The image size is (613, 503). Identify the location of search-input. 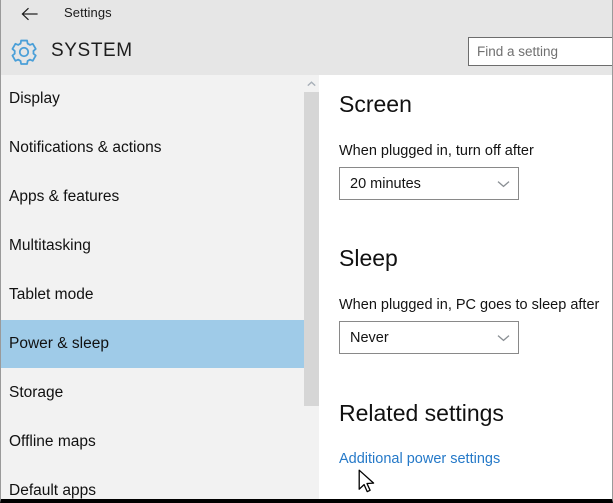
(540, 51).